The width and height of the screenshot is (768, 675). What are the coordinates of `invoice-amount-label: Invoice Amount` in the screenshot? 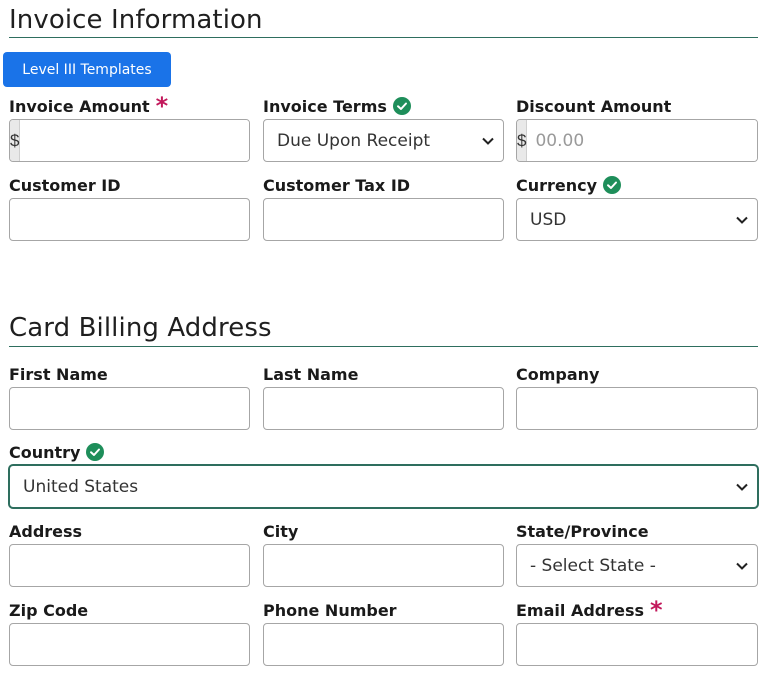 It's located at (79, 106).